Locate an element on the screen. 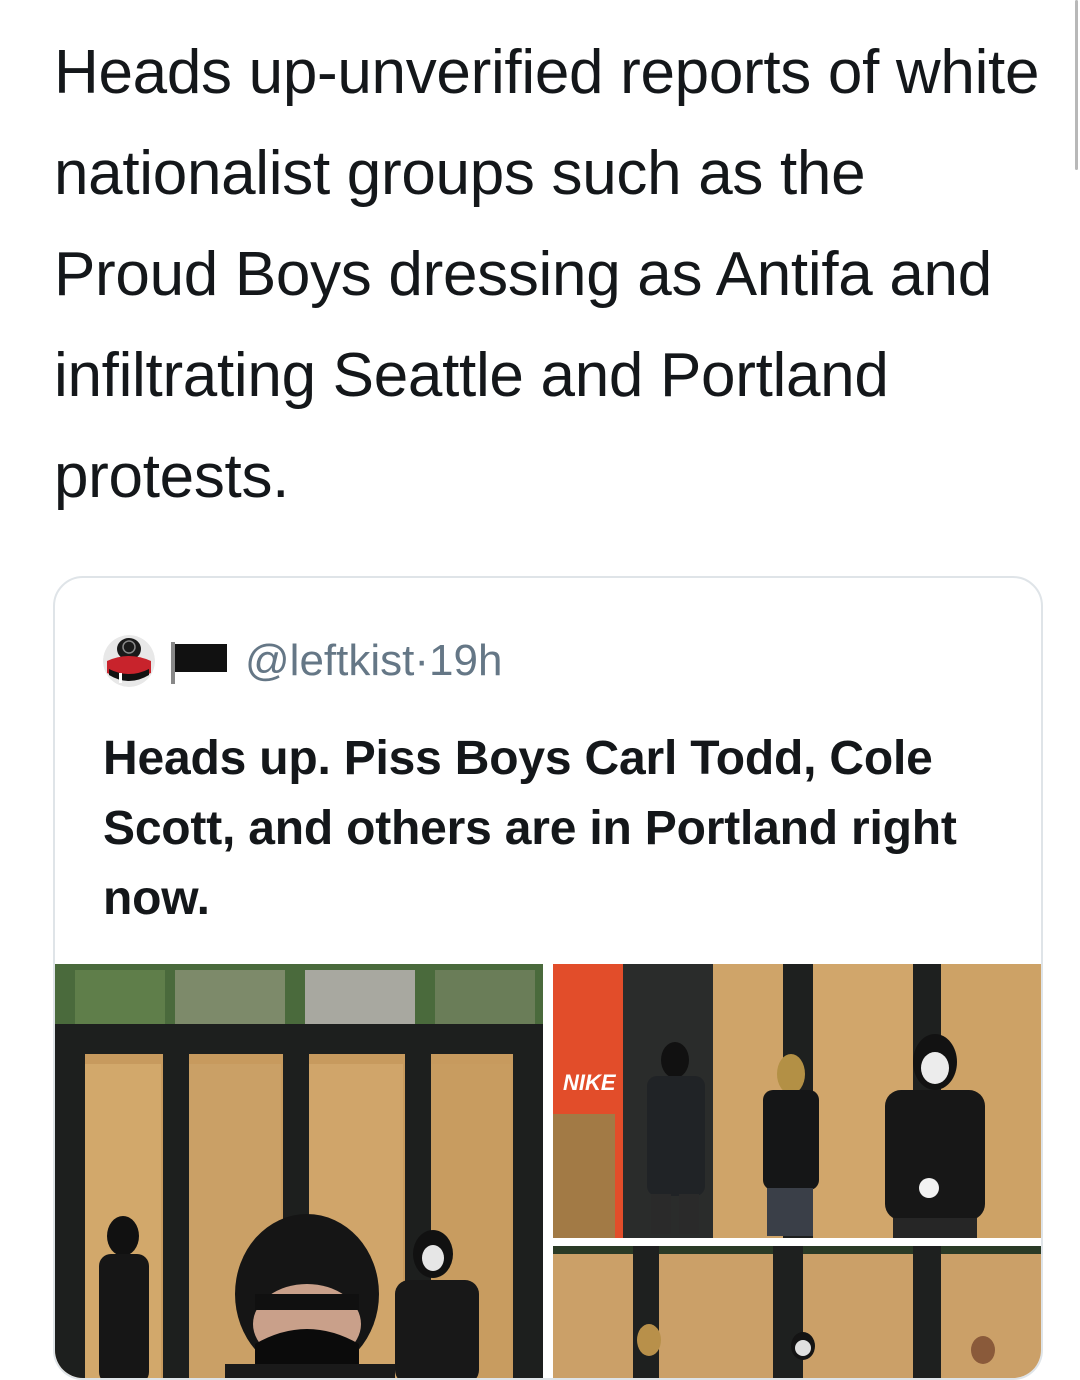 Image resolution: width=1080 pixels, height=1380 pixels. black-flag-icon is located at coordinates (199, 663).